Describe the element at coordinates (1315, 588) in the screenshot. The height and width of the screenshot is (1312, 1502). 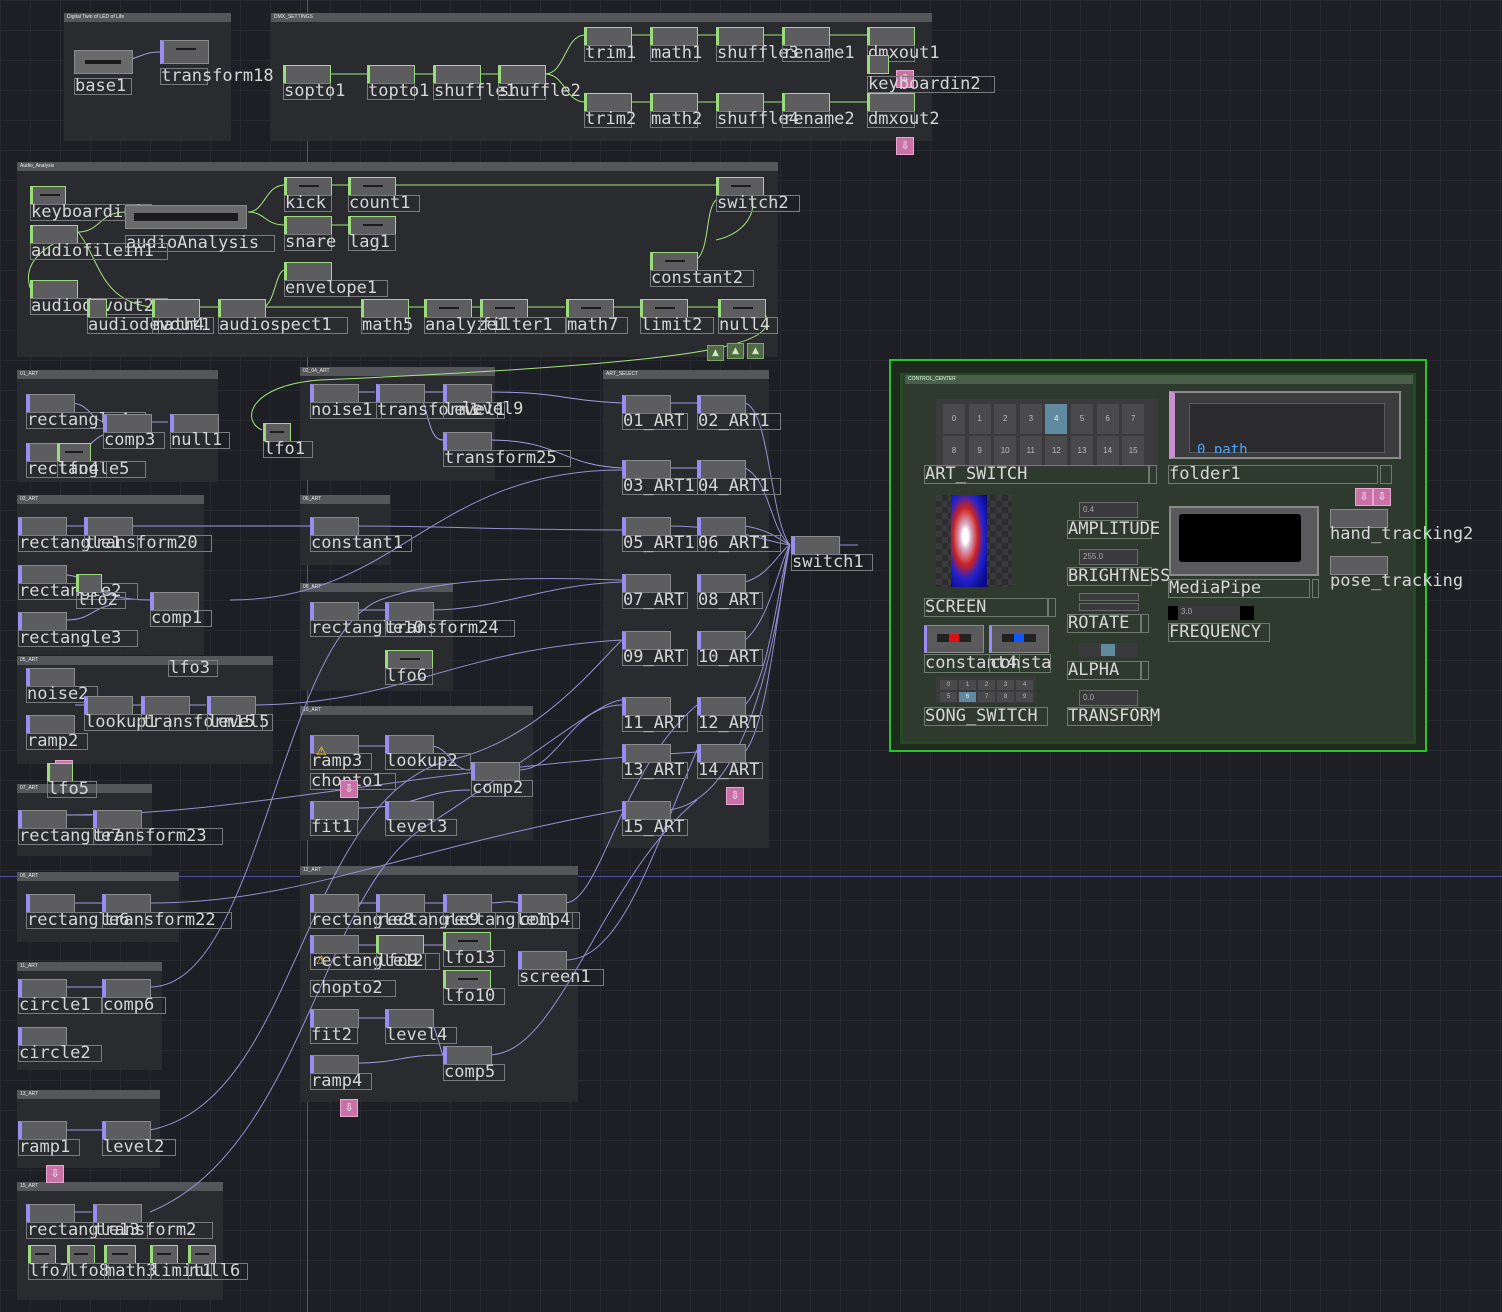
I see `mediapipe-handle` at that location.